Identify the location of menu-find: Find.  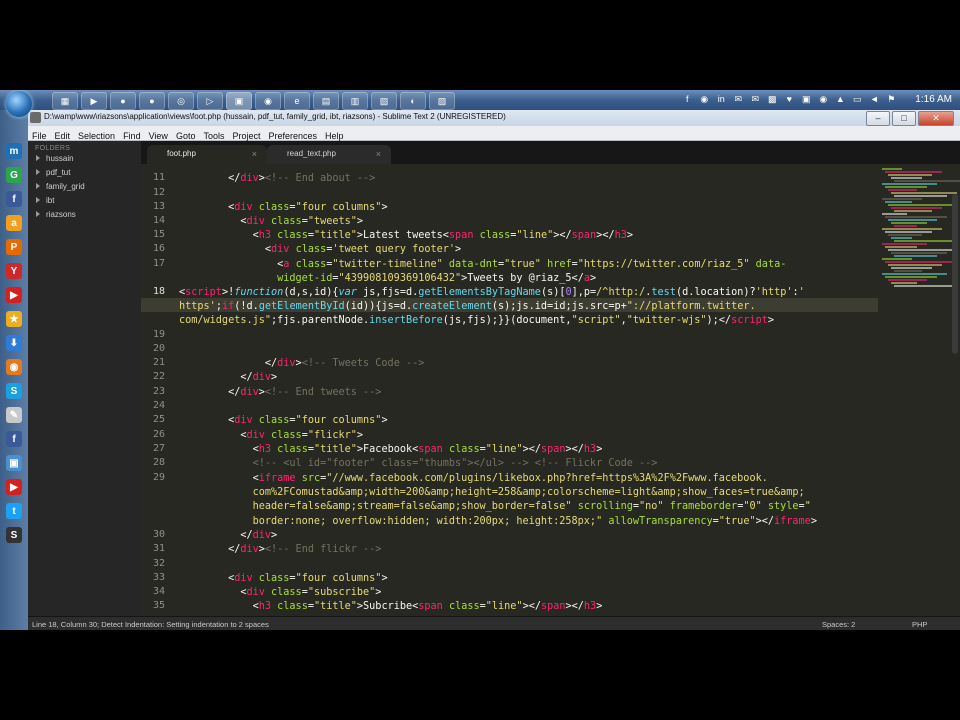
(132, 135).